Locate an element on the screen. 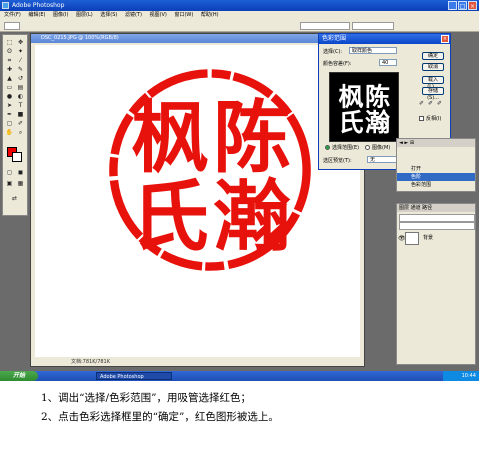 Image resolution: width=479 pixels, height=453 pixels. layer-thumbnail is located at coordinates (412, 238).